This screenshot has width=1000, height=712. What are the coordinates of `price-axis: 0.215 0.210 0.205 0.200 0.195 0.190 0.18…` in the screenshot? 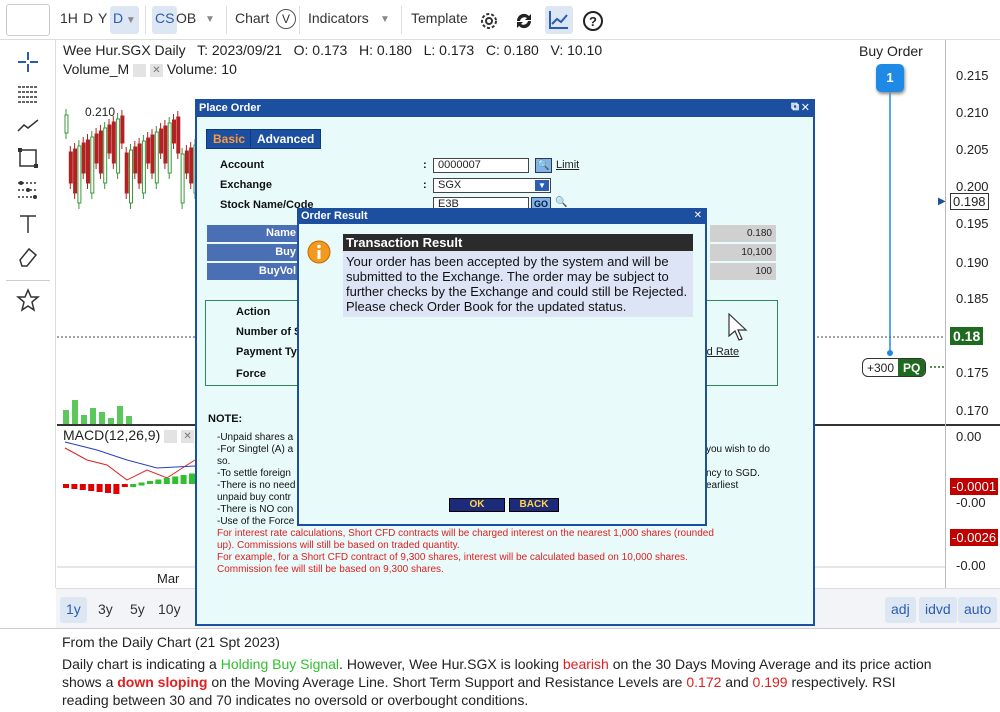 It's located at (969, 314).